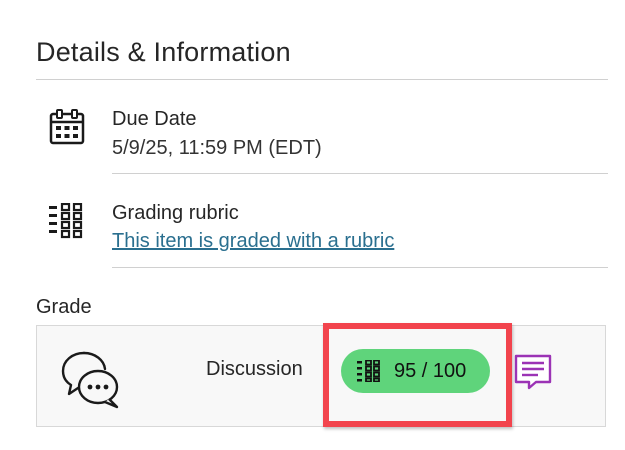  Describe the element at coordinates (64, 307) in the screenshot. I see `grade-label: Grade` at that location.